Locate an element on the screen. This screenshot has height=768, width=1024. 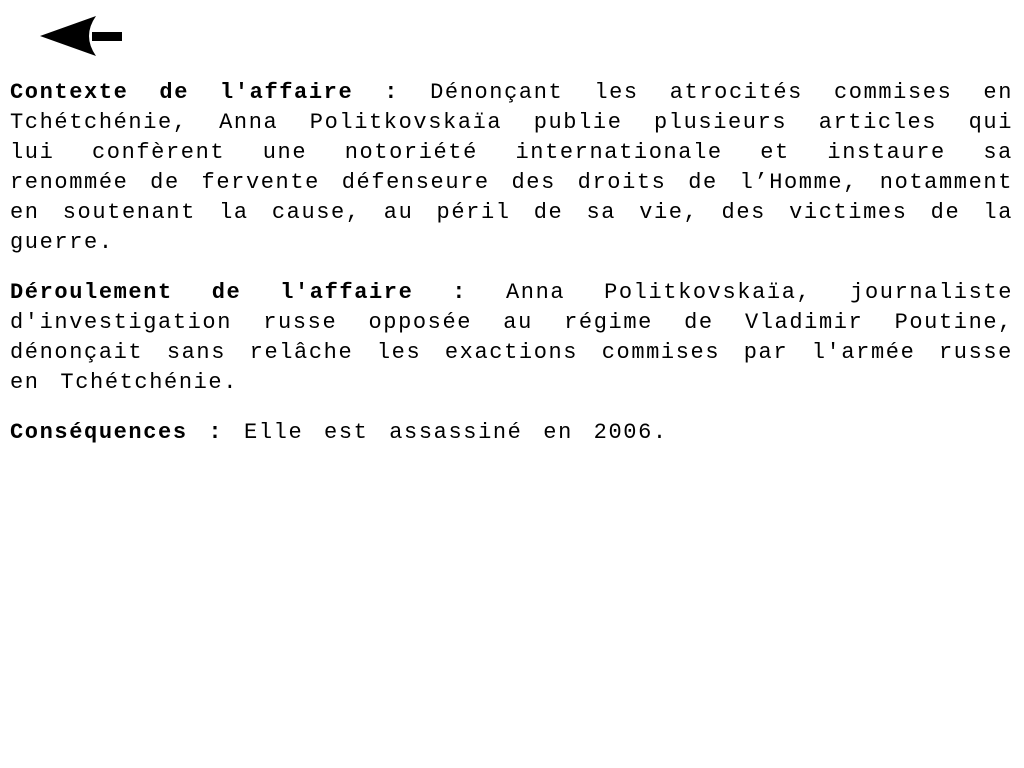
arrow-left-icon is located at coordinates (81, 36).